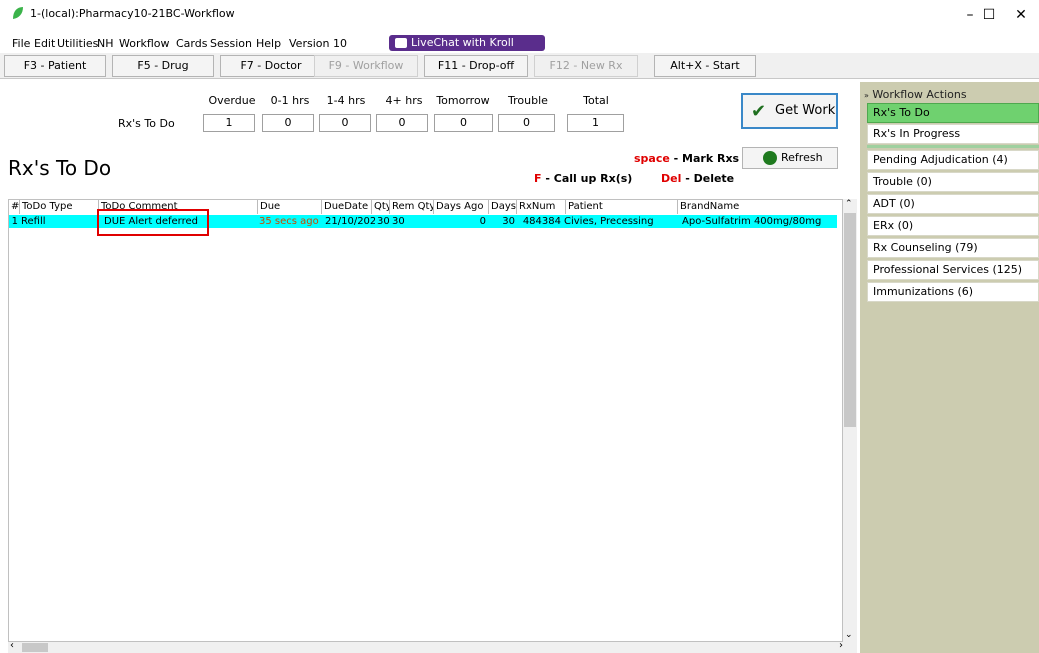 The height and width of the screenshot is (653, 1039). I want to click on scroll-thumb, so click(850, 320).